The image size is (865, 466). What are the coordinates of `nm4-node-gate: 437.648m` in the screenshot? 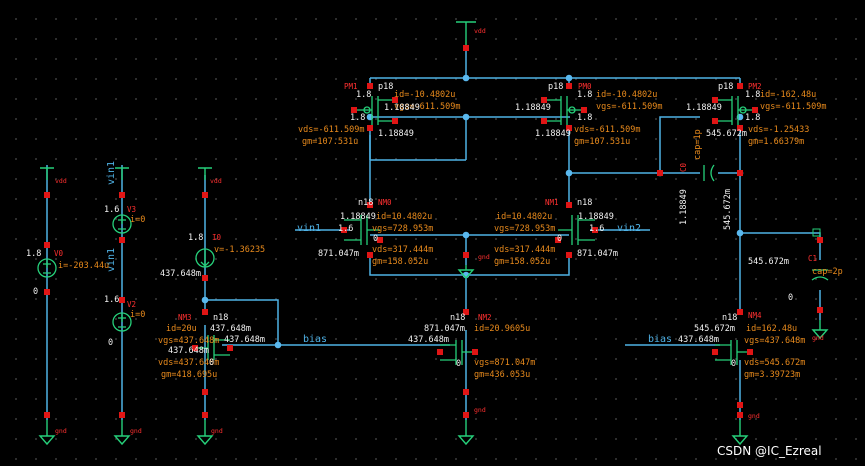 It's located at (698, 340).